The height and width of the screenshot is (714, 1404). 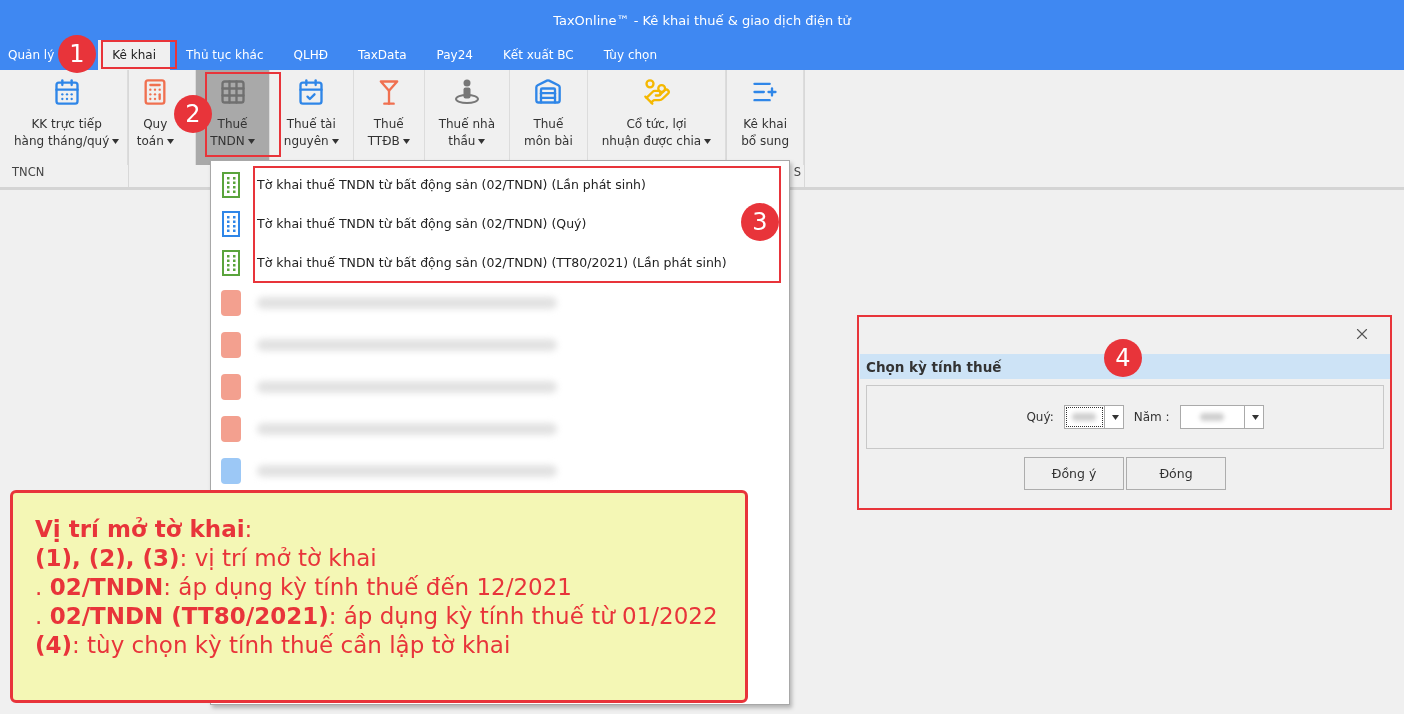 What do you see at coordinates (304, 587) in the screenshot?
I see `note-line: . 02/TNDN: áp dụng kỳ tính thuế đến 12/2021` at bounding box center [304, 587].